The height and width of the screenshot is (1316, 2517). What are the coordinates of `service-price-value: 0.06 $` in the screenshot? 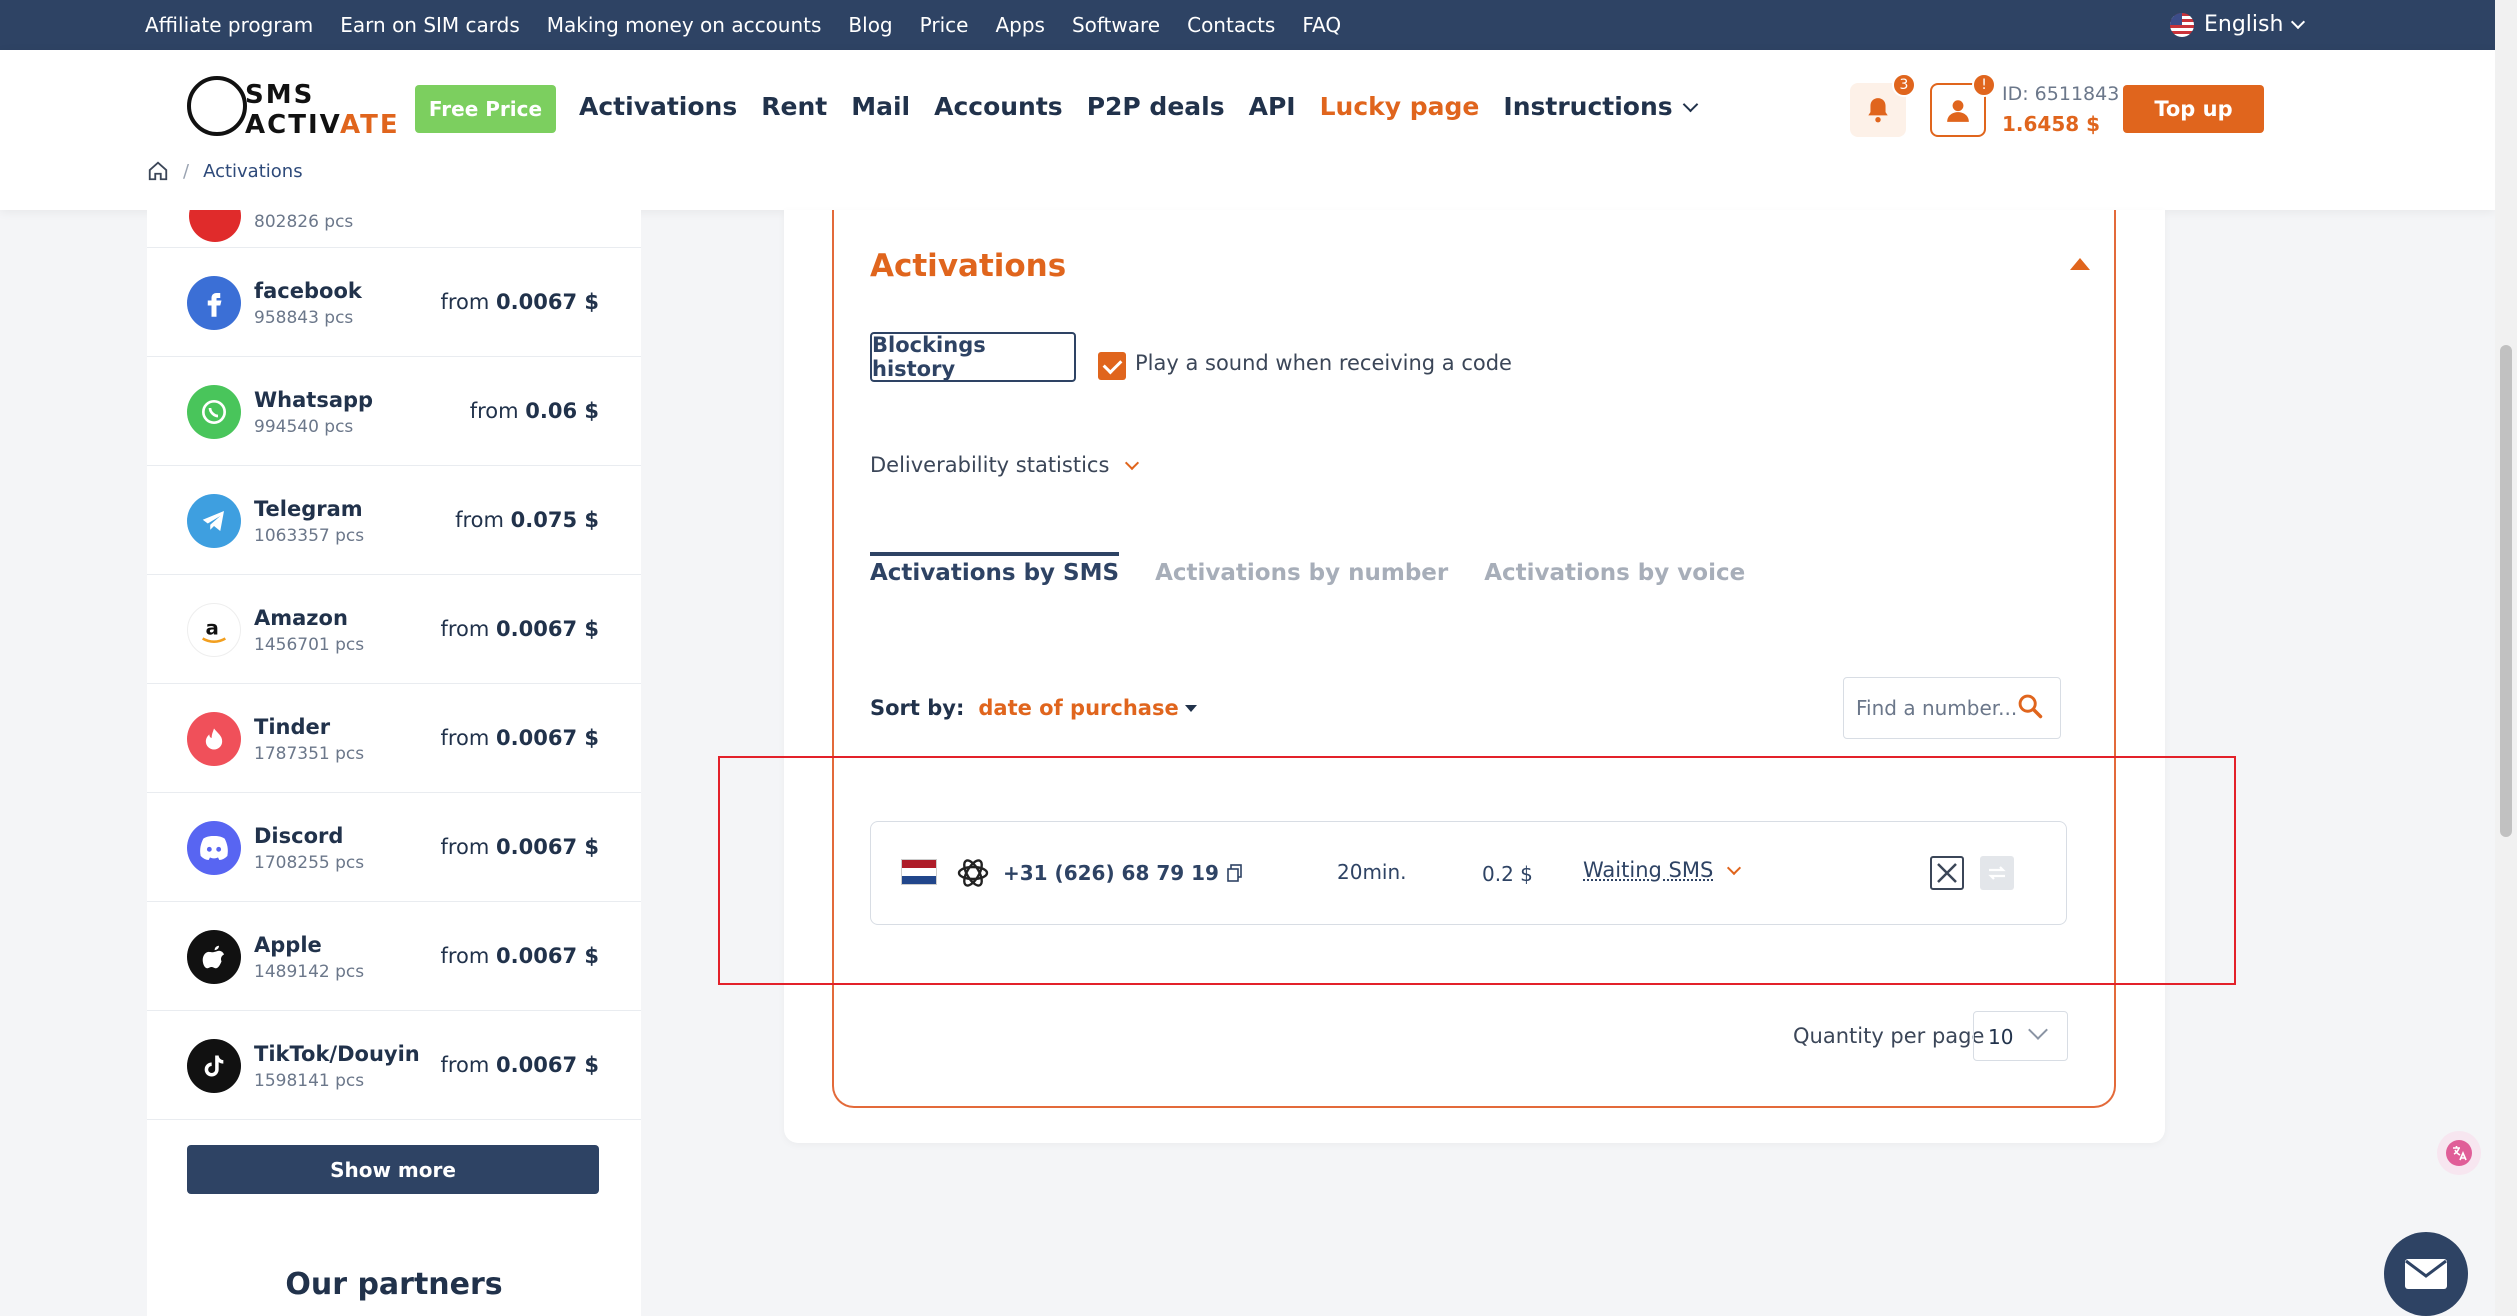 It's located at (562, 411).